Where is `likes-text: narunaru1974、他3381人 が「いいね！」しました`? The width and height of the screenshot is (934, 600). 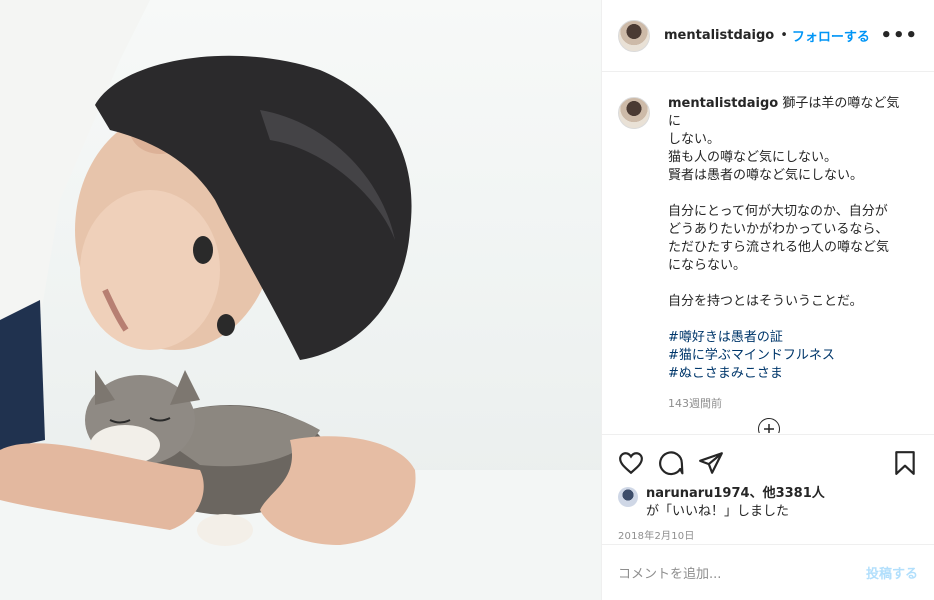
likes-text: narunaru1974、他3381人 が「いいね！」しました is located at coordinates (735, 503).